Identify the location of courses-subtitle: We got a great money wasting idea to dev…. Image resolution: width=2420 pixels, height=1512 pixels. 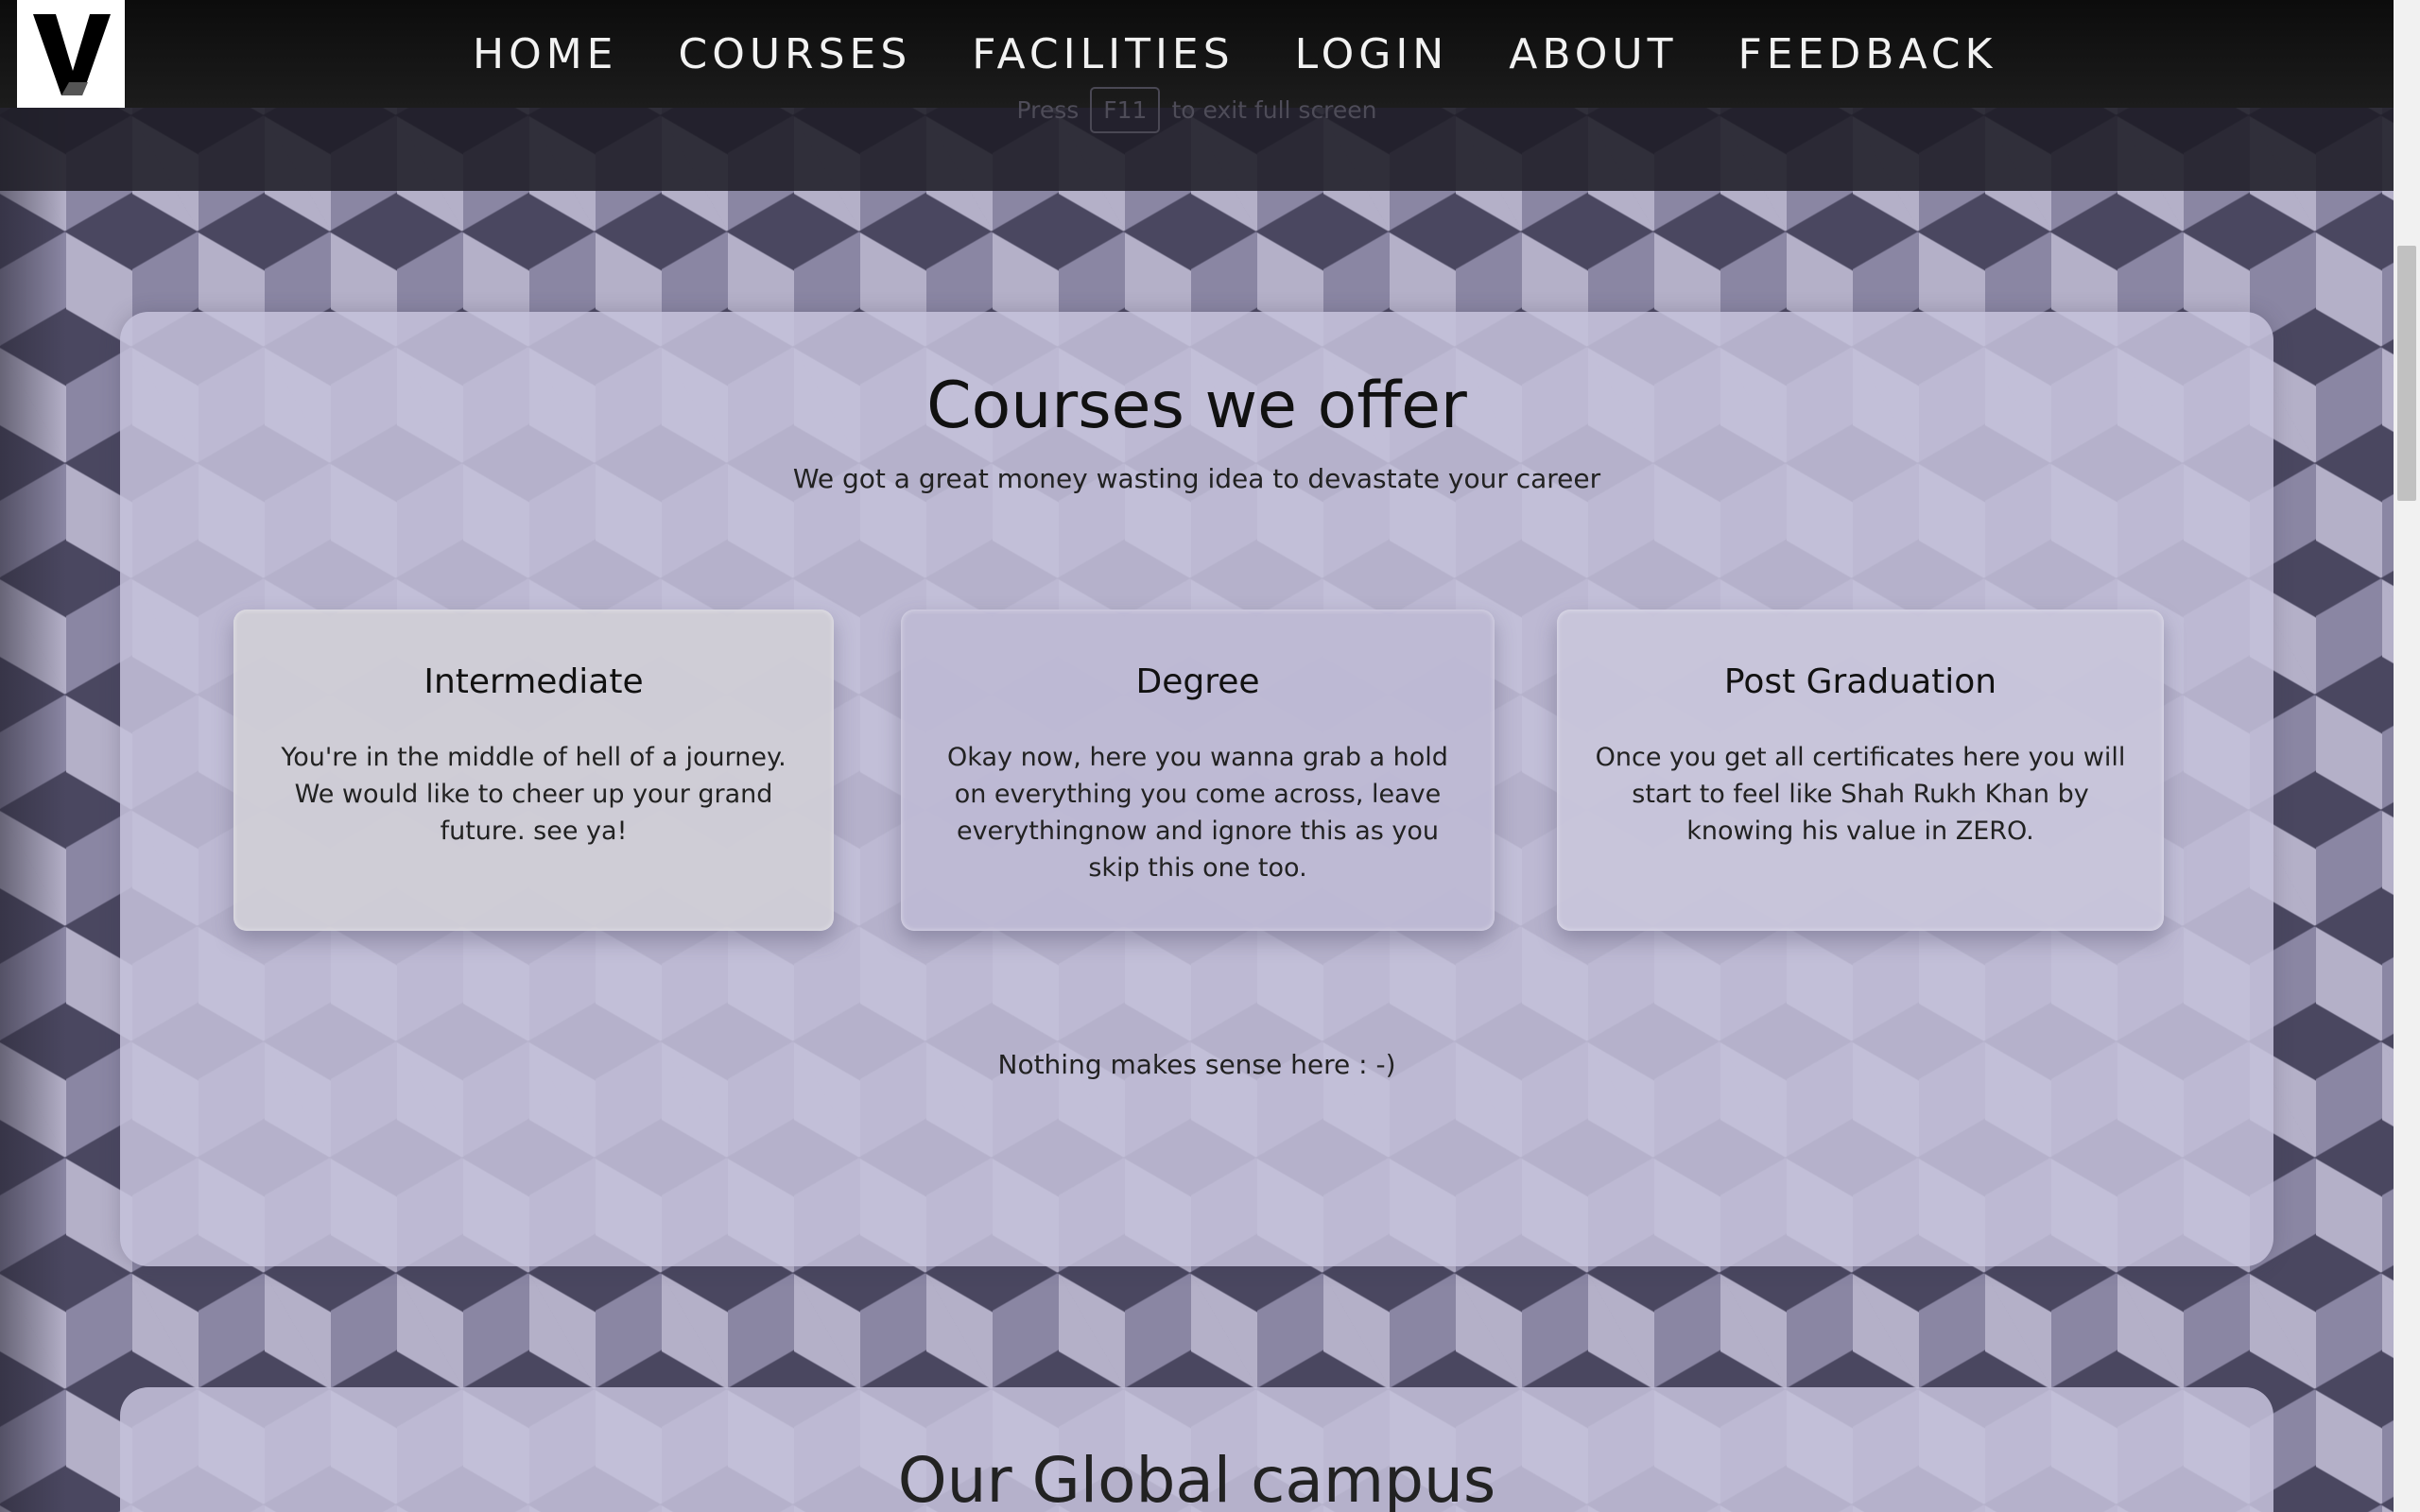
(1196, 478).